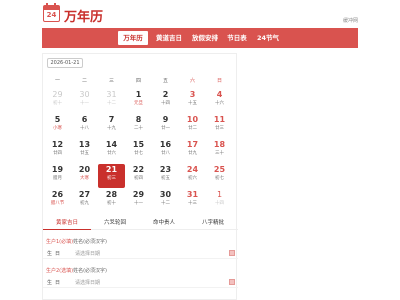 The width and height of the screenshot is (400, 300). What do you see at coordinates (51, 15) in the screenshot?
I see `logo-number: 24` at bounding box center [51, 15].